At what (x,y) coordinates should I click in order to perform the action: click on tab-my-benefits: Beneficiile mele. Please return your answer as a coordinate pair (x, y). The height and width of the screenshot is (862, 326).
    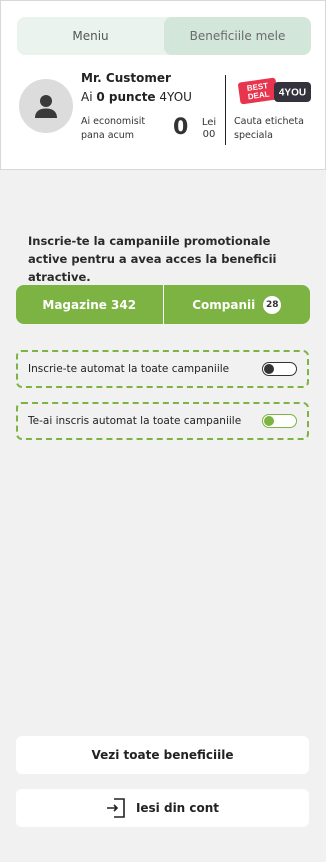
    Looking at the image, I should click on (237, 36).